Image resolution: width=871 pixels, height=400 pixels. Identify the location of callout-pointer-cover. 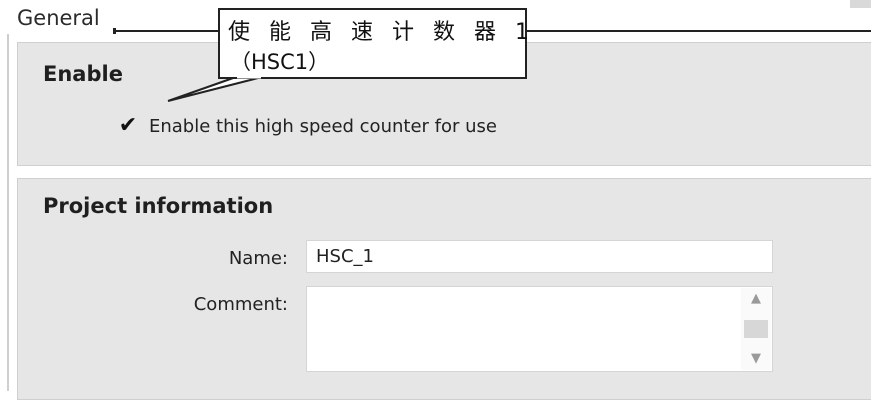
(249, 77).